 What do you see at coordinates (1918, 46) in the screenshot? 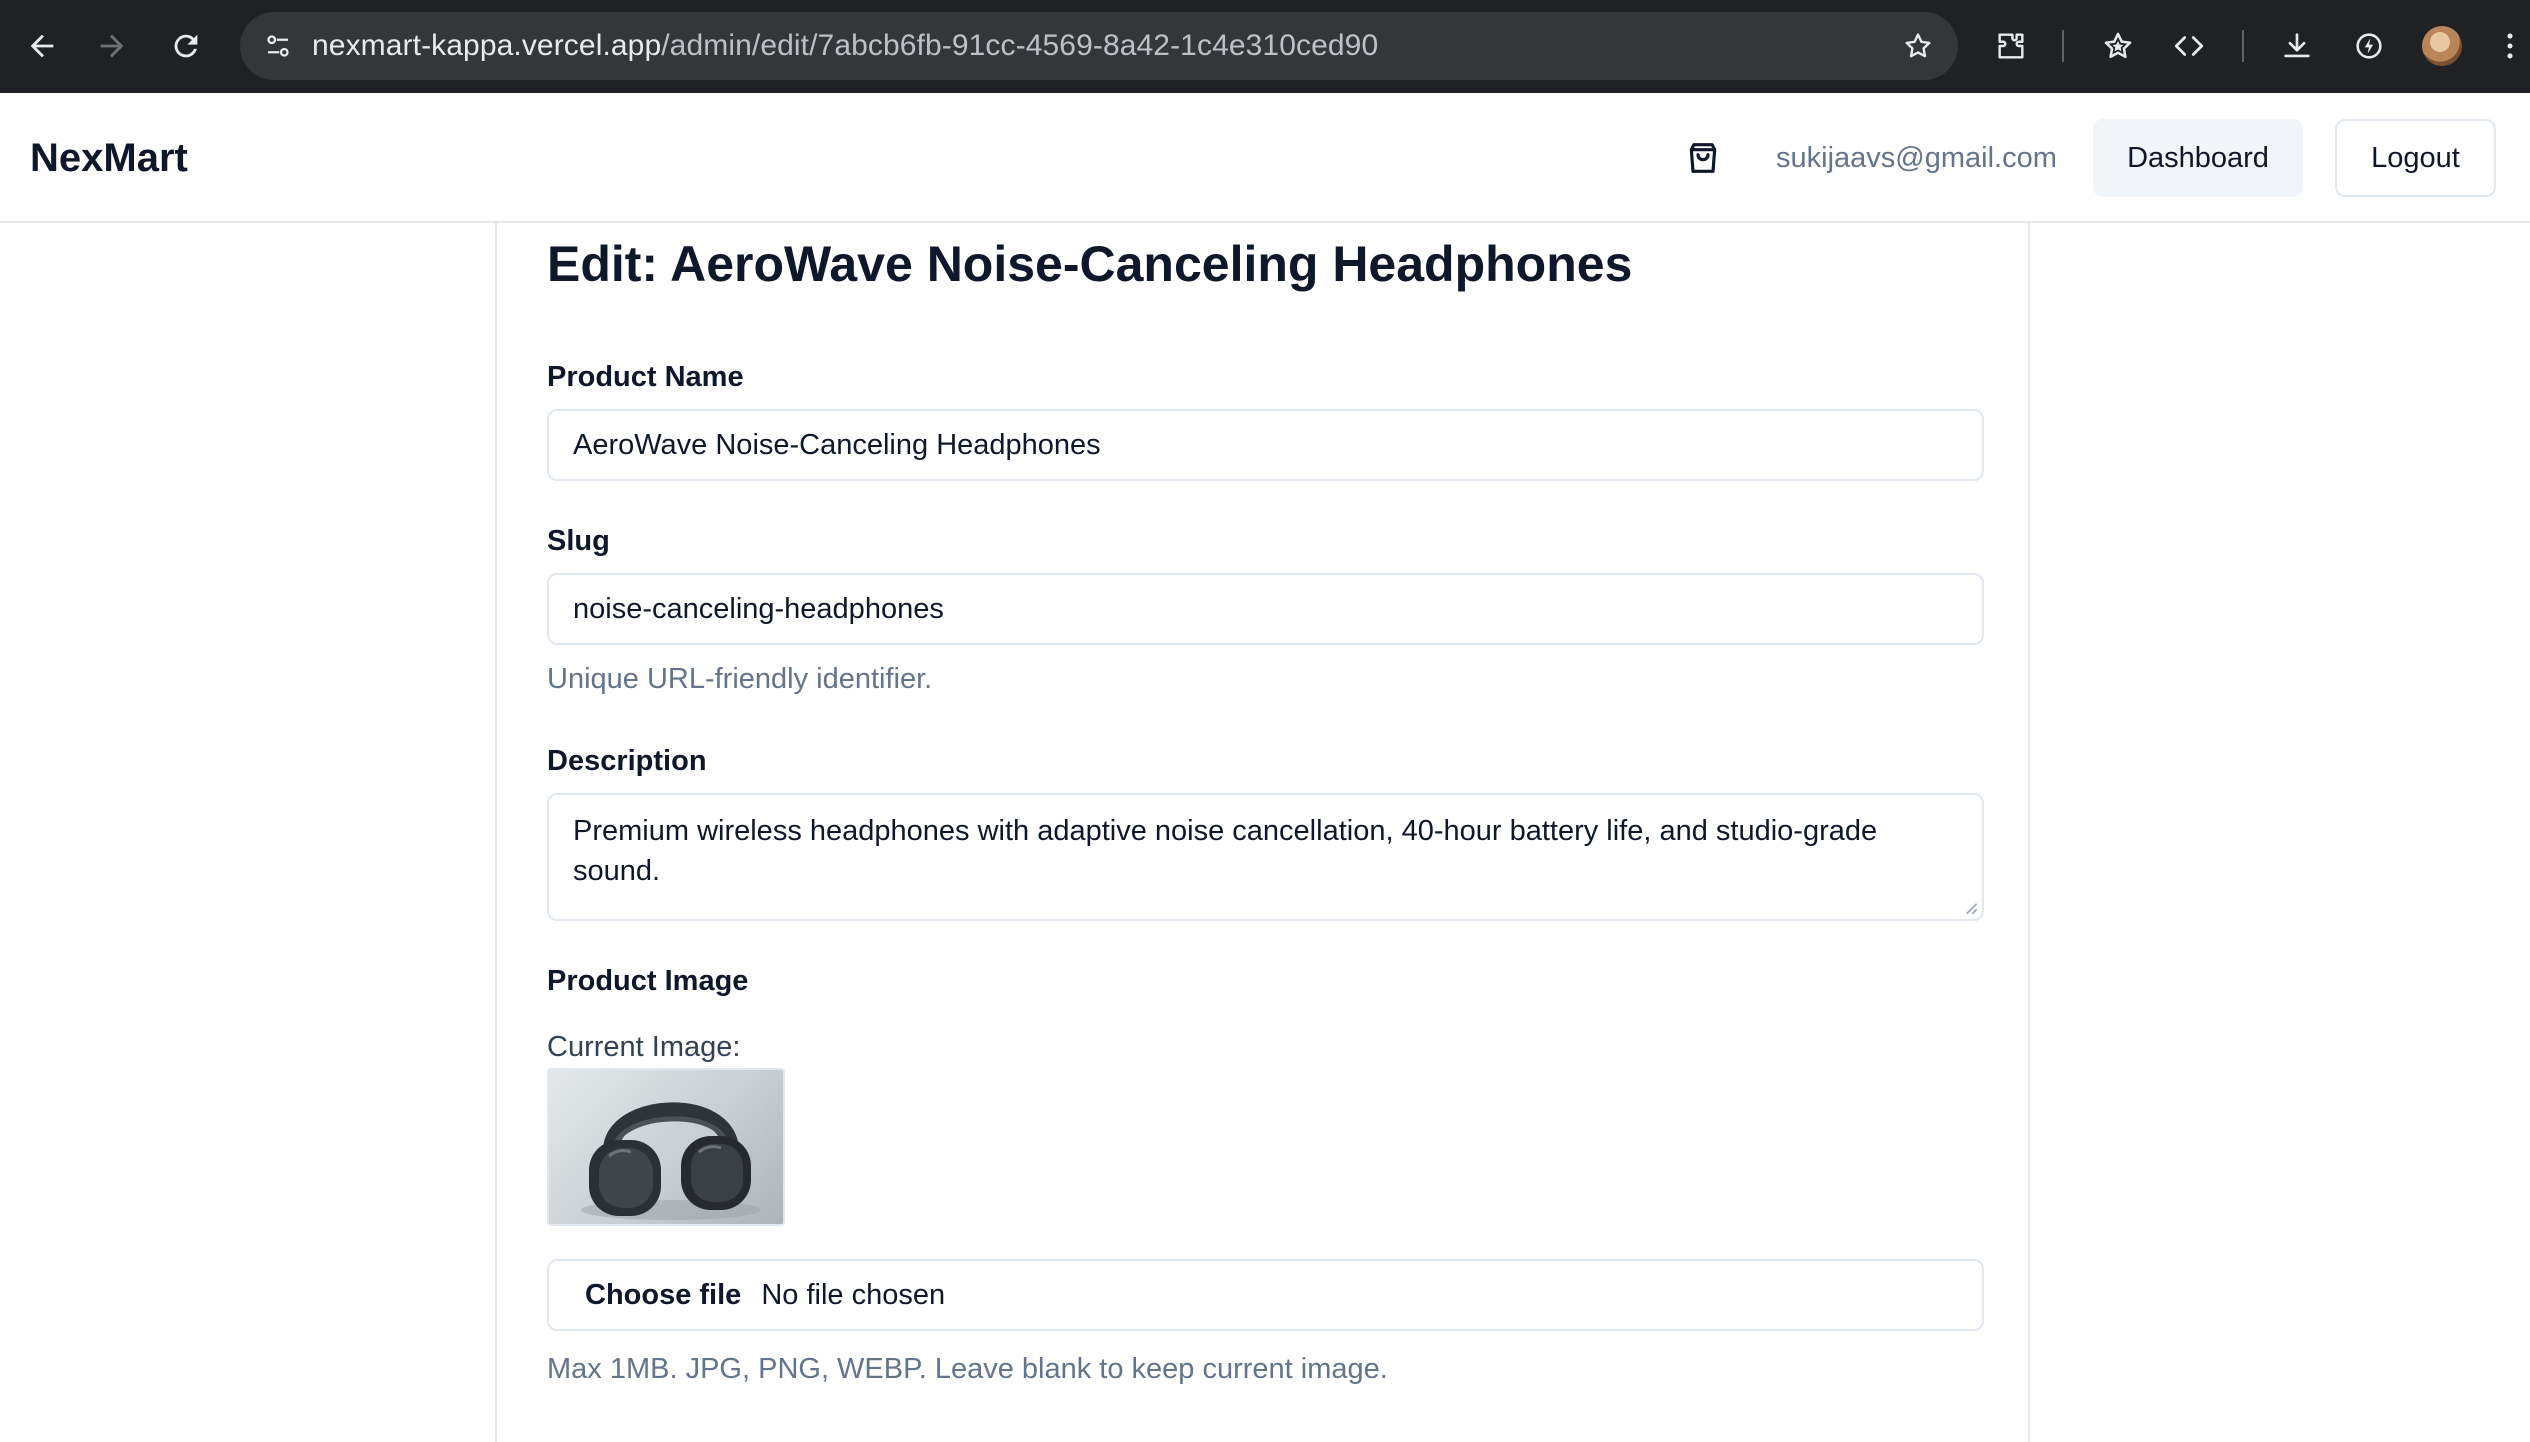
I see `bookmark-star-icon` at bounding box center [1918, 46].